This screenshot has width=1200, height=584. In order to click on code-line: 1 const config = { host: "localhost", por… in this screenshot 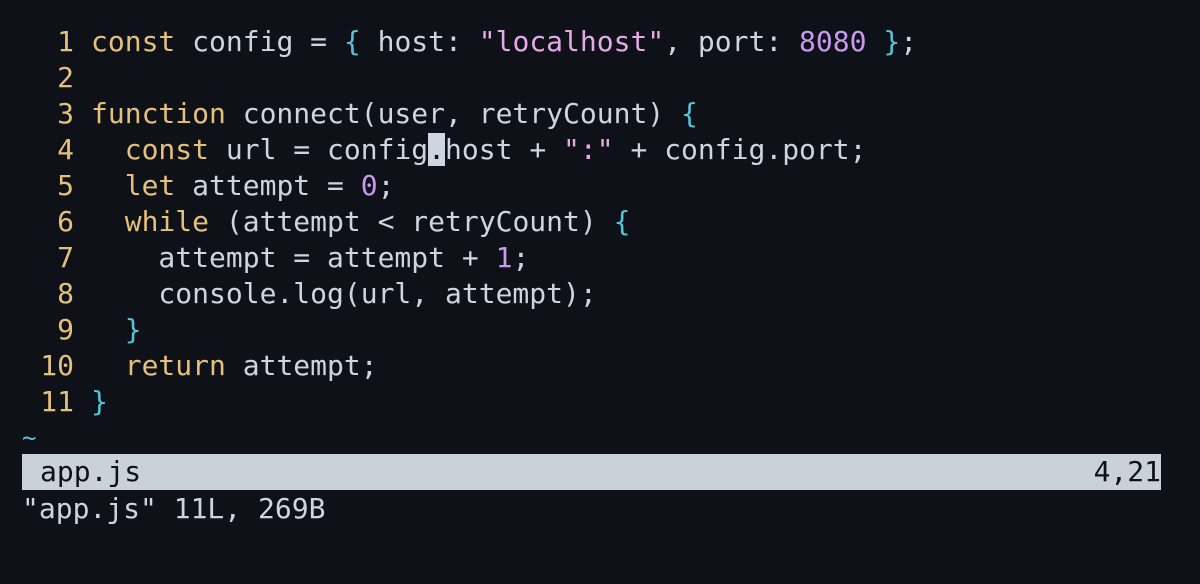, I will do `click(600, 42)`.